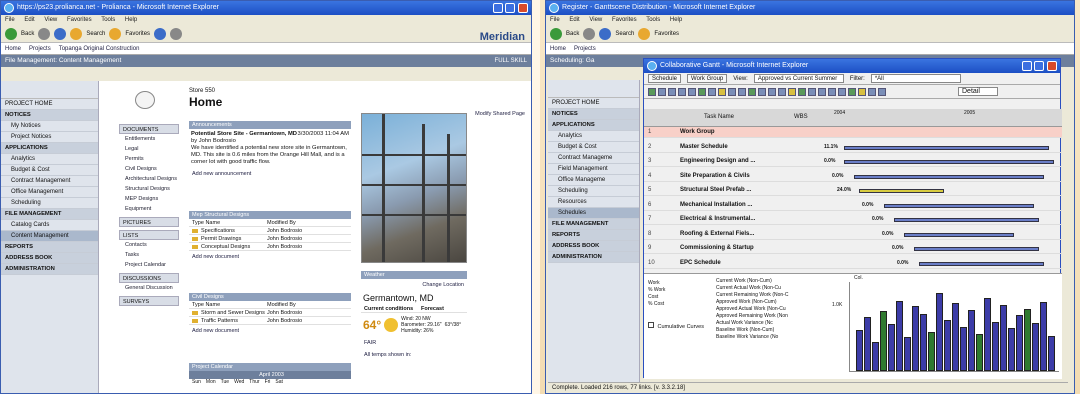 The image size is (1080, 394). Describe the element at coordinates (228, 230) in the screenshot. I see `structural-name-cell: Specifications` at that location.